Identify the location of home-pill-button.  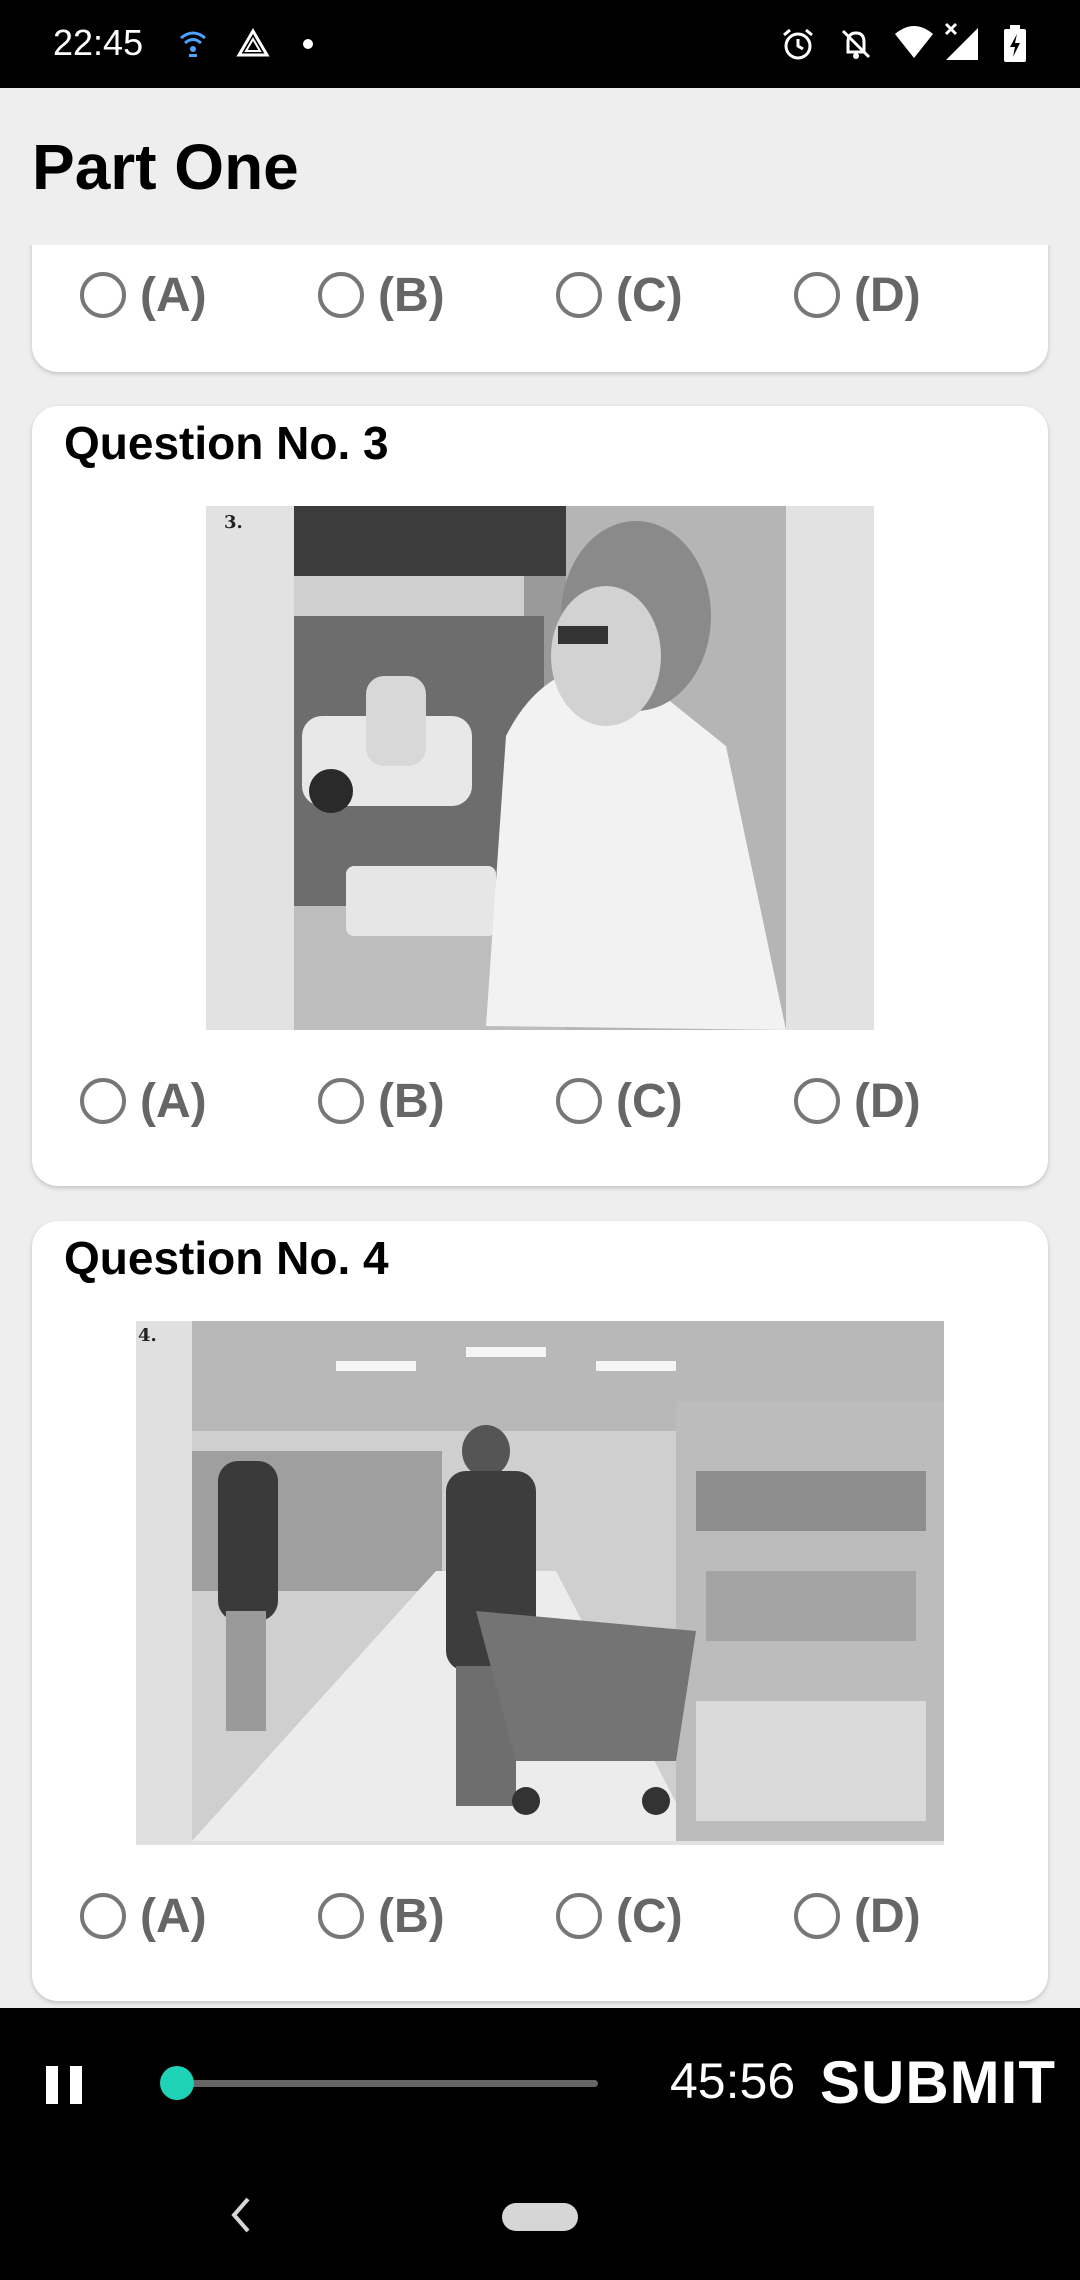
(540, 2217).